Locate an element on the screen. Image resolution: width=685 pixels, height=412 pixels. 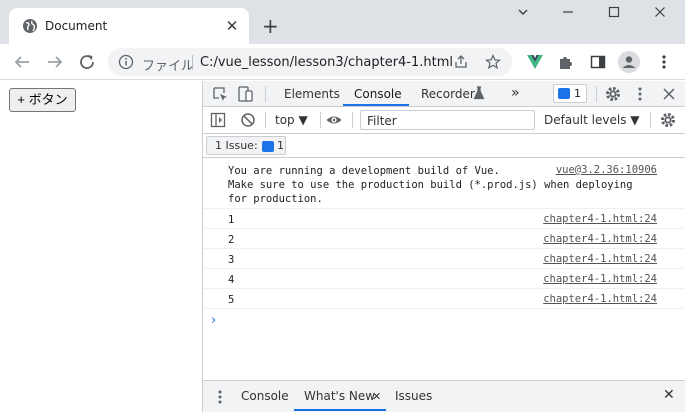
devtools-tabbar: Elements Console Recorder » 1 is located at coordinates (444, 94).